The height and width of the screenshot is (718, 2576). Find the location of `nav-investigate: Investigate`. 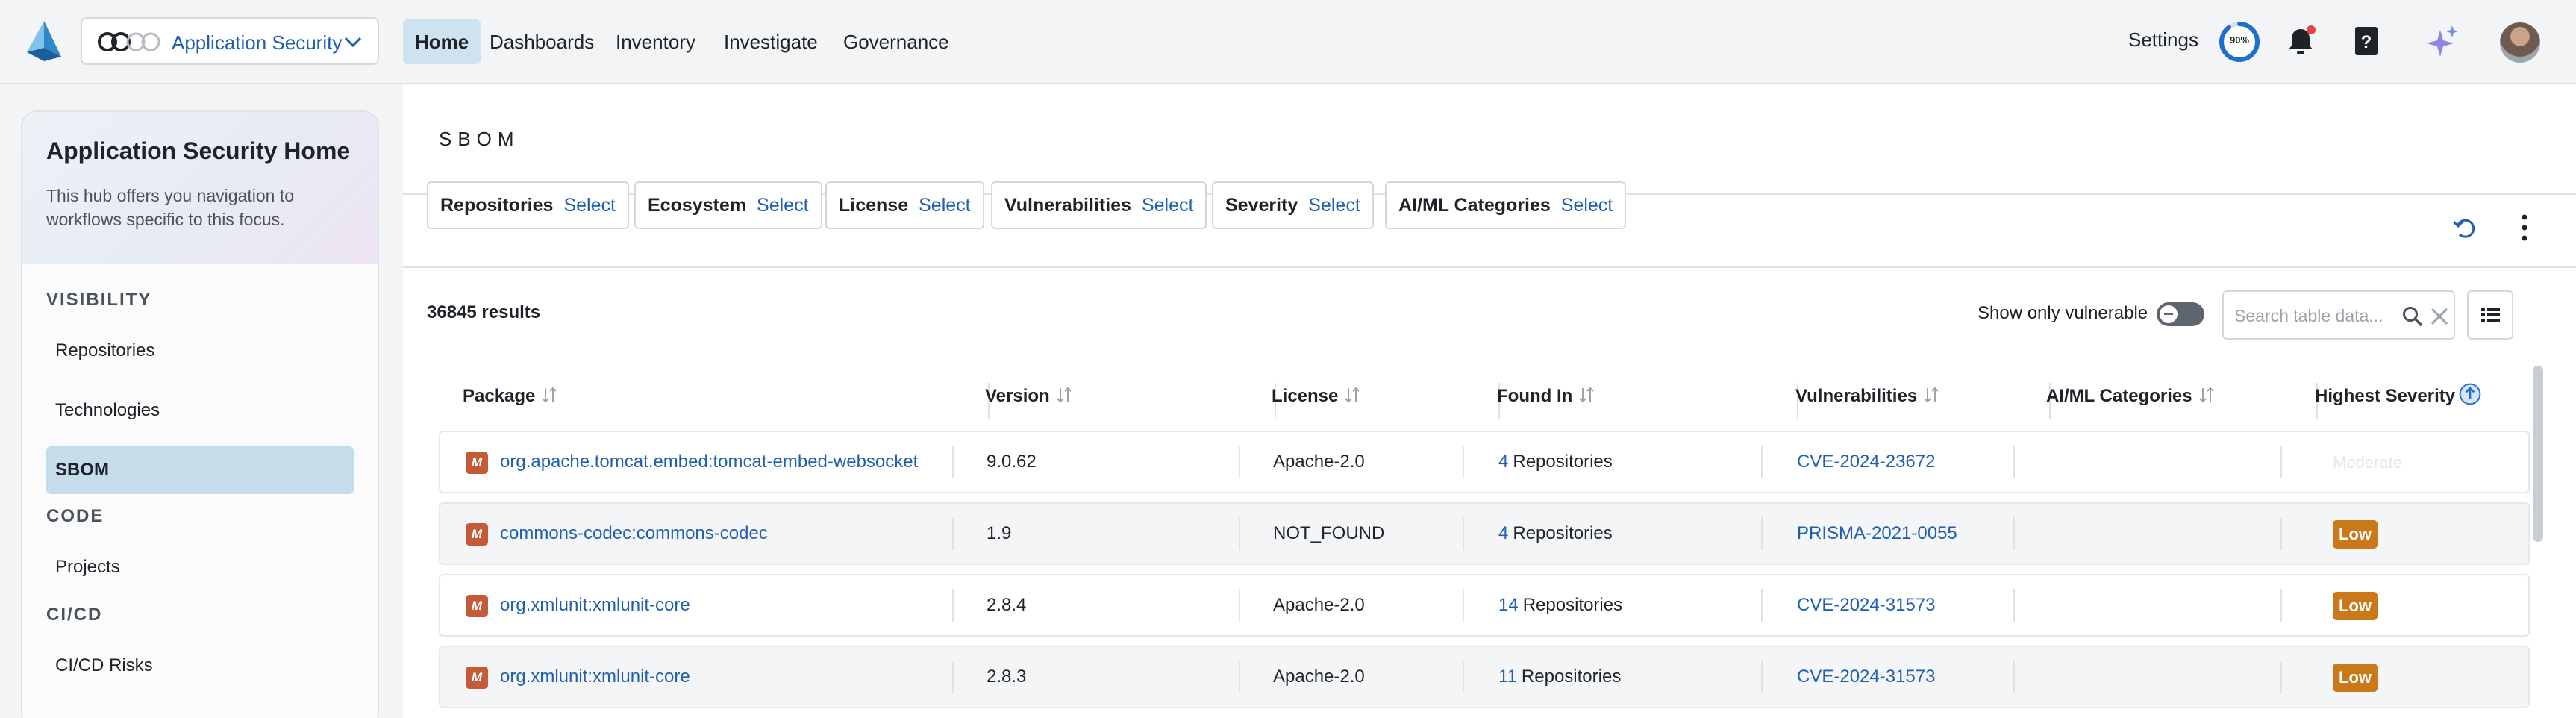

nav-investigate: Investigate is located at coordinates (771, 41).